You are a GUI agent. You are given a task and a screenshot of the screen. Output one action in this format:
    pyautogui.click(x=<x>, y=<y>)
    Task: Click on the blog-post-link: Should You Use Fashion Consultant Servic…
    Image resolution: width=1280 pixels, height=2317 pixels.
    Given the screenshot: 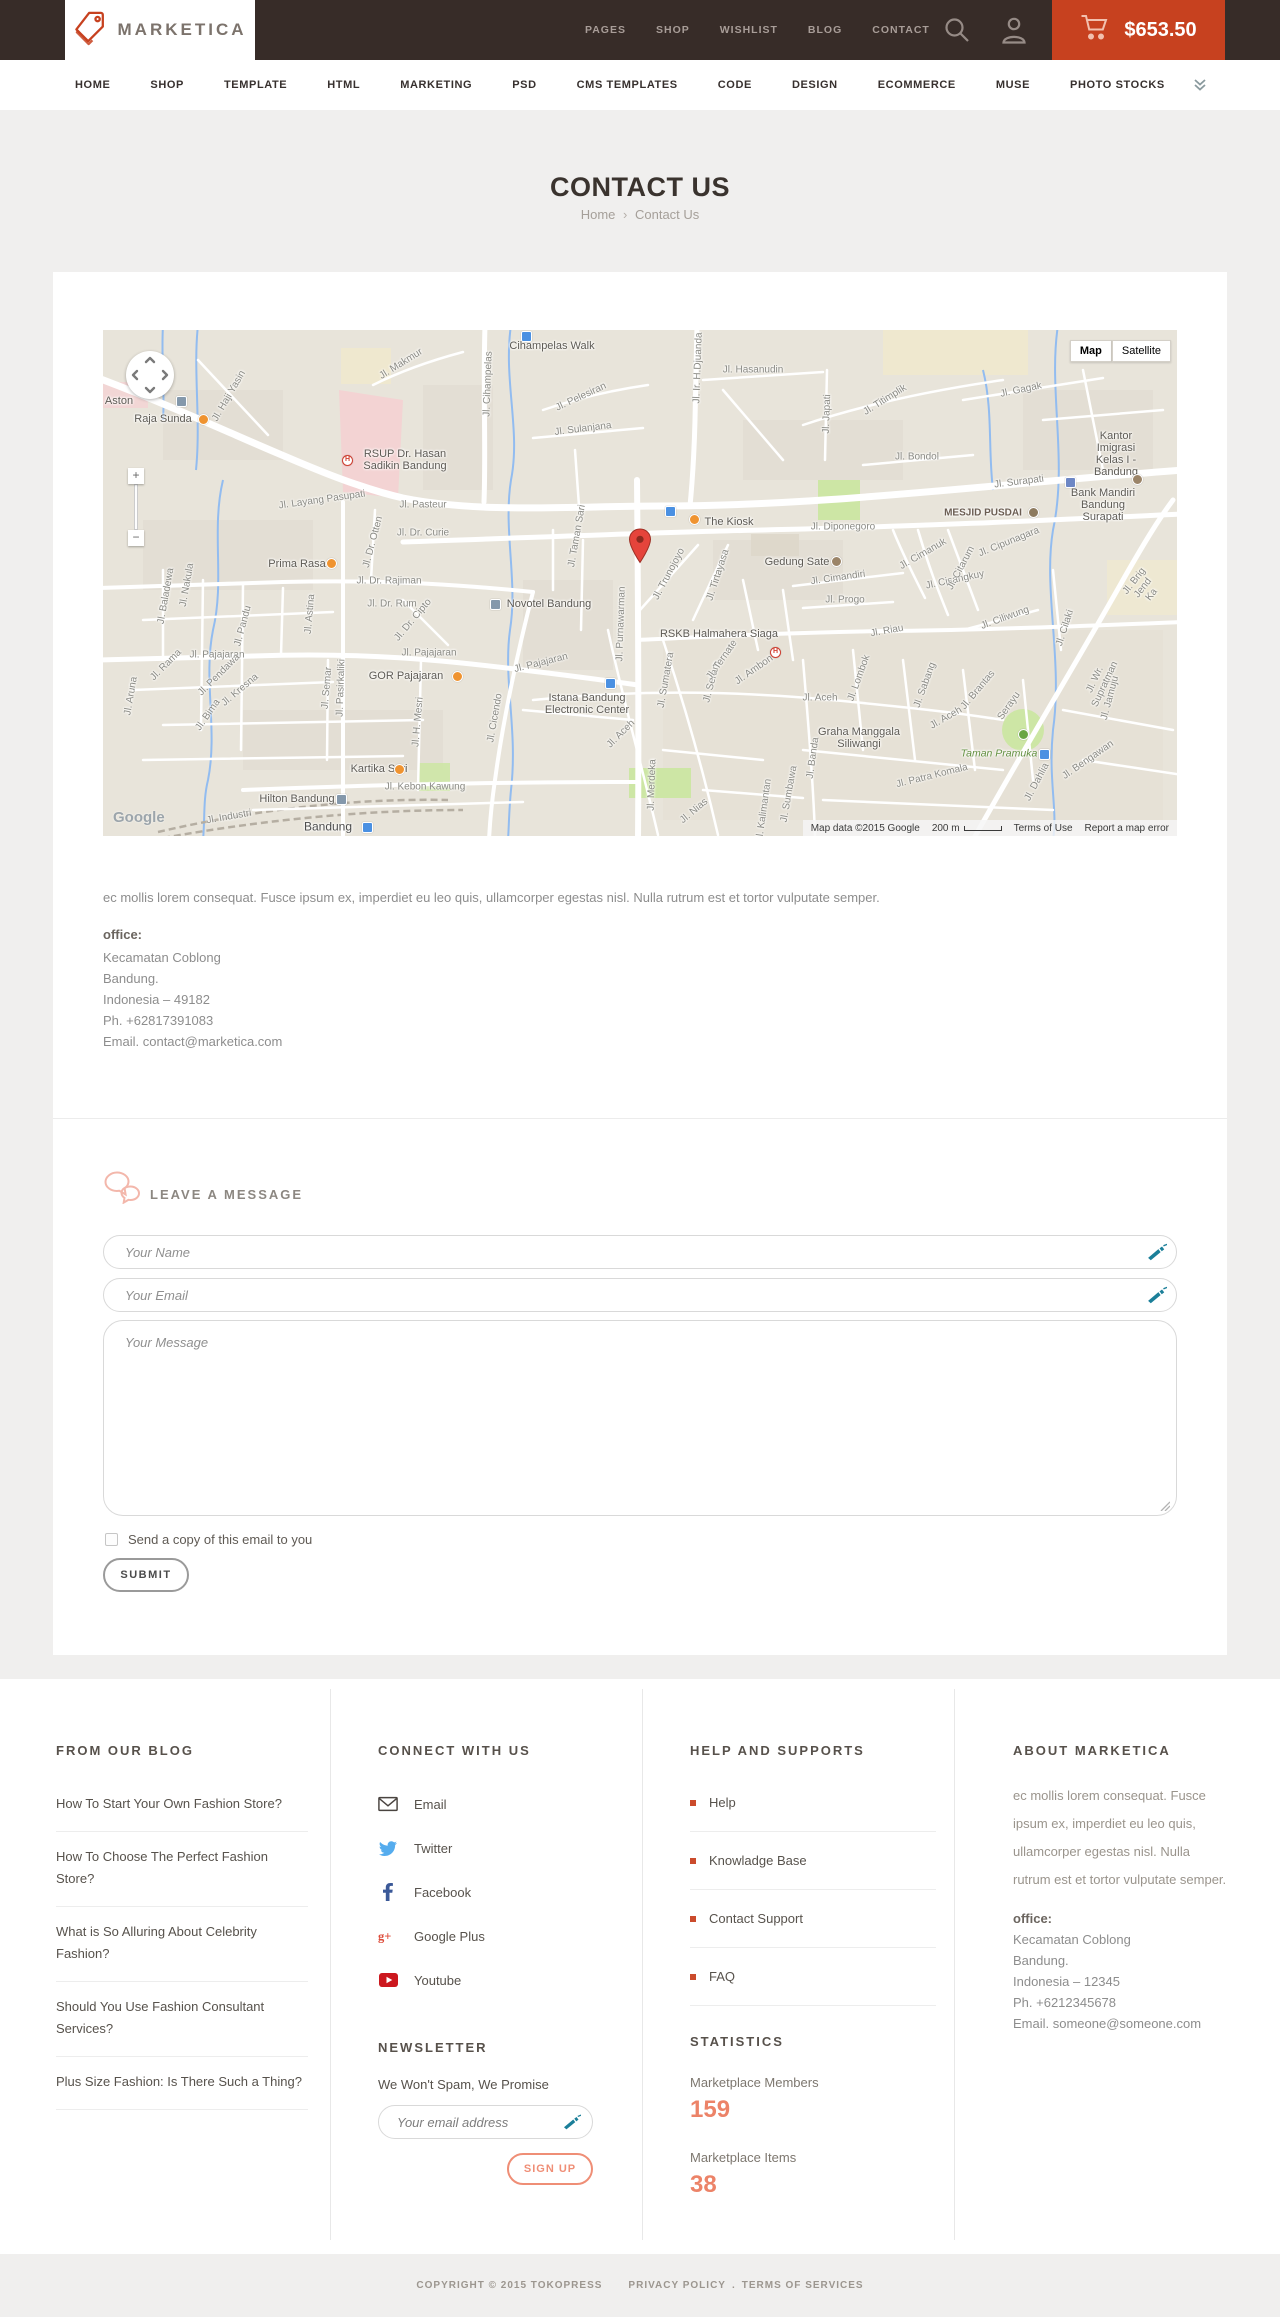 What is the action you would take?
    pyautogui.click(x=182, y=2019)
    